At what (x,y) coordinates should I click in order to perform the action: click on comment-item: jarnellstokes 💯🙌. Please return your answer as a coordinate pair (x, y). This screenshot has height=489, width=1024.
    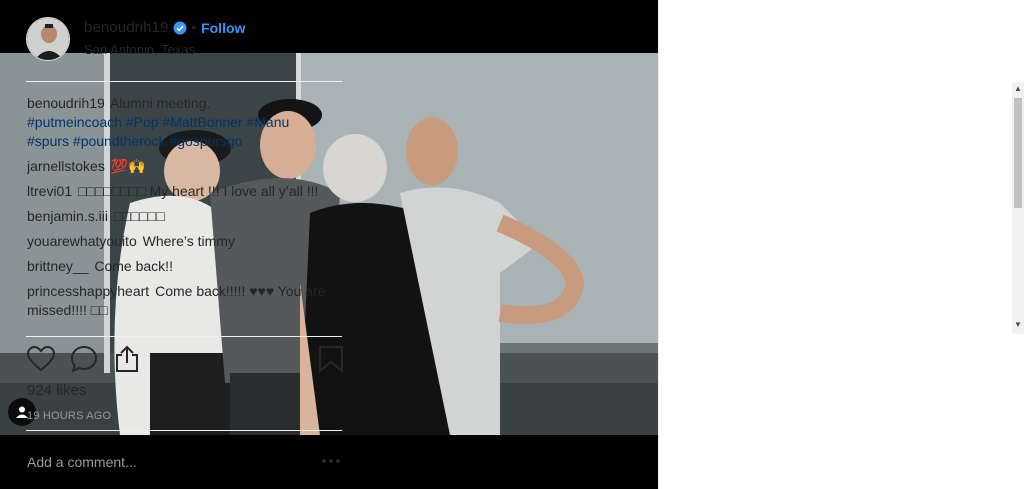
    Looking at the image, I should click on (177, 166).